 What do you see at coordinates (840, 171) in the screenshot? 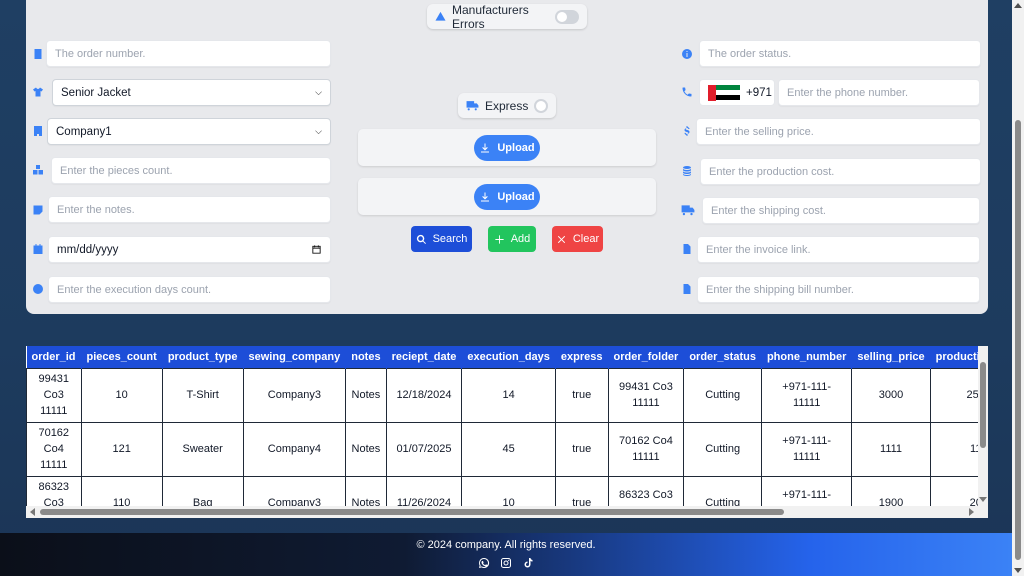
I see `production-cost-input: Enter the production cost.` at bounding box center [840, 171].